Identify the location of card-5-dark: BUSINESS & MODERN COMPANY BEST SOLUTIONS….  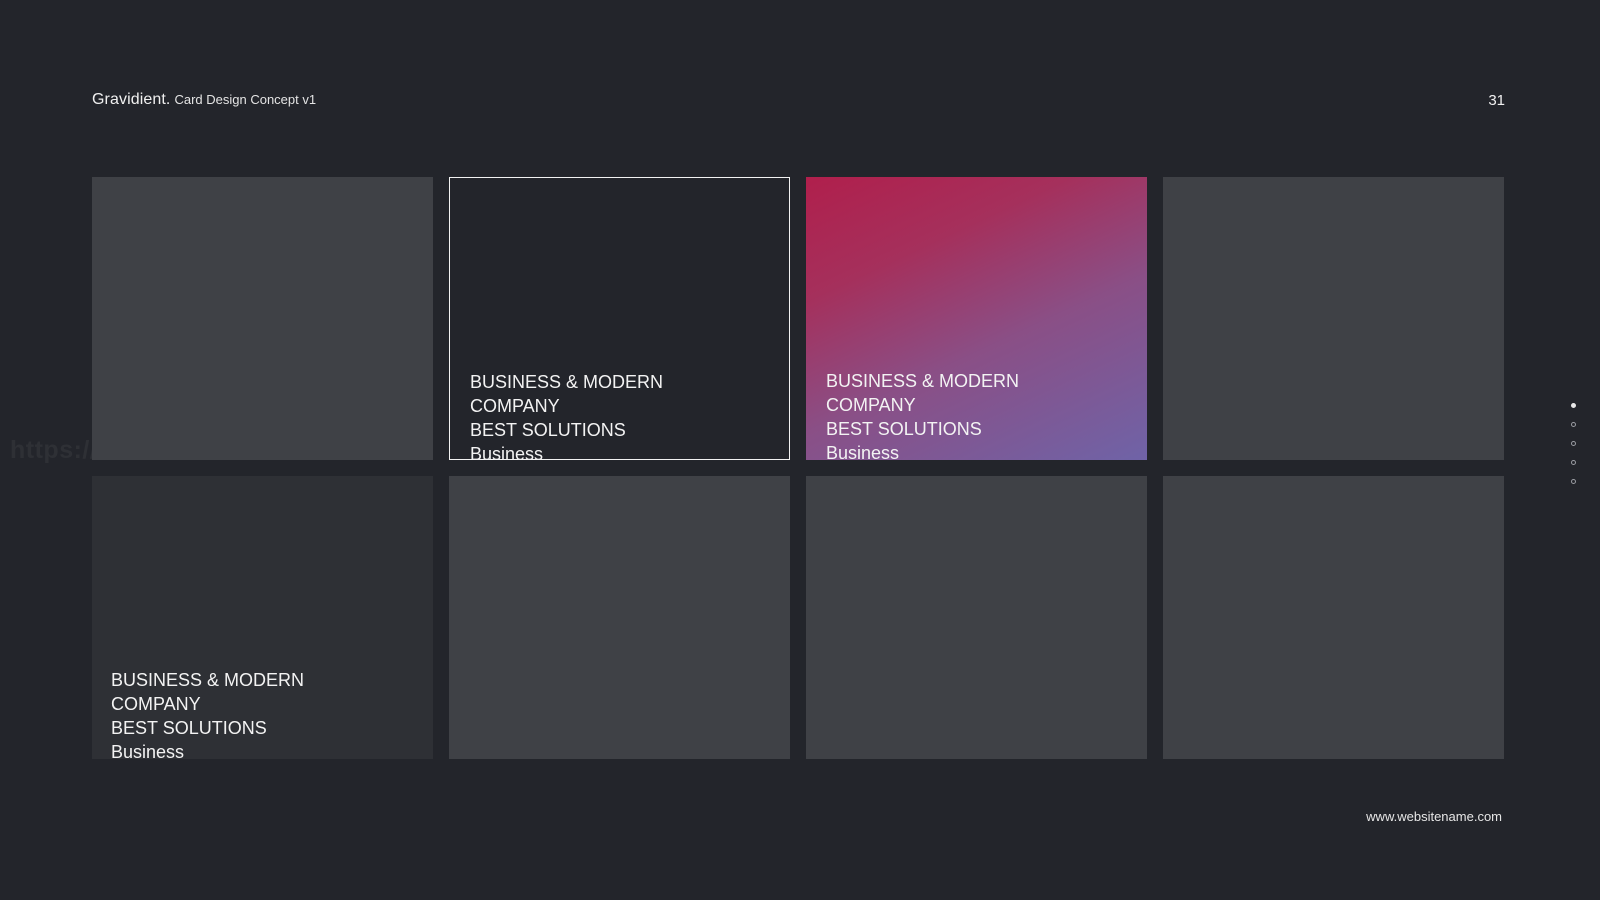
(262, 617).